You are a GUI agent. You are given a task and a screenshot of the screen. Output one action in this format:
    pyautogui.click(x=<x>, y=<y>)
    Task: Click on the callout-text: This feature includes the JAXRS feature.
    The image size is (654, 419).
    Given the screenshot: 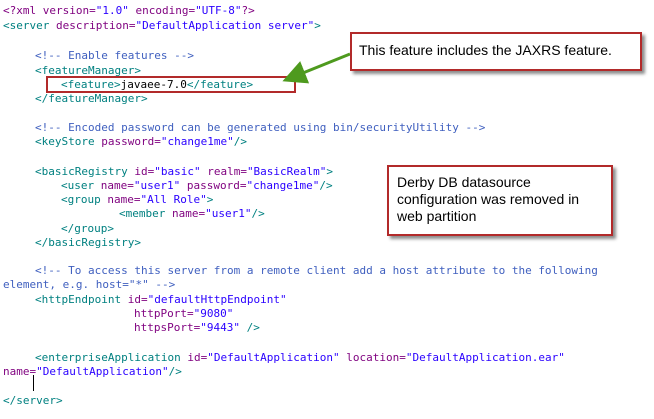 What is the action you would take?
    pyautogui.click(x=485, y=50)
    